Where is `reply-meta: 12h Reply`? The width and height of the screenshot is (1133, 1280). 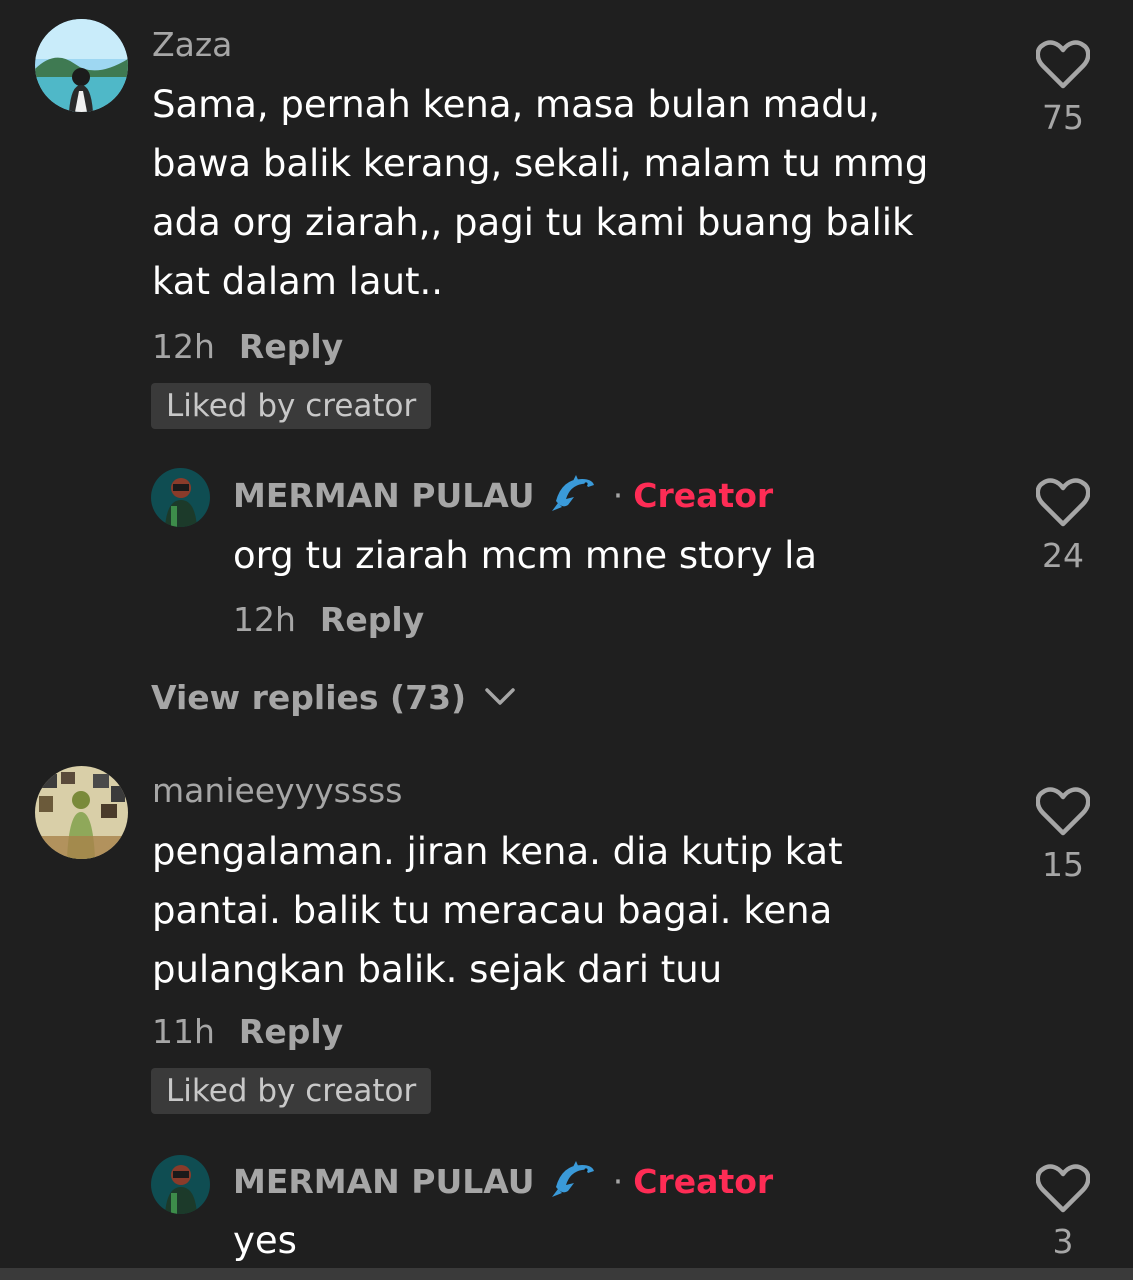
reply-meta: 12h Reply is located at coordinates (328, 620).